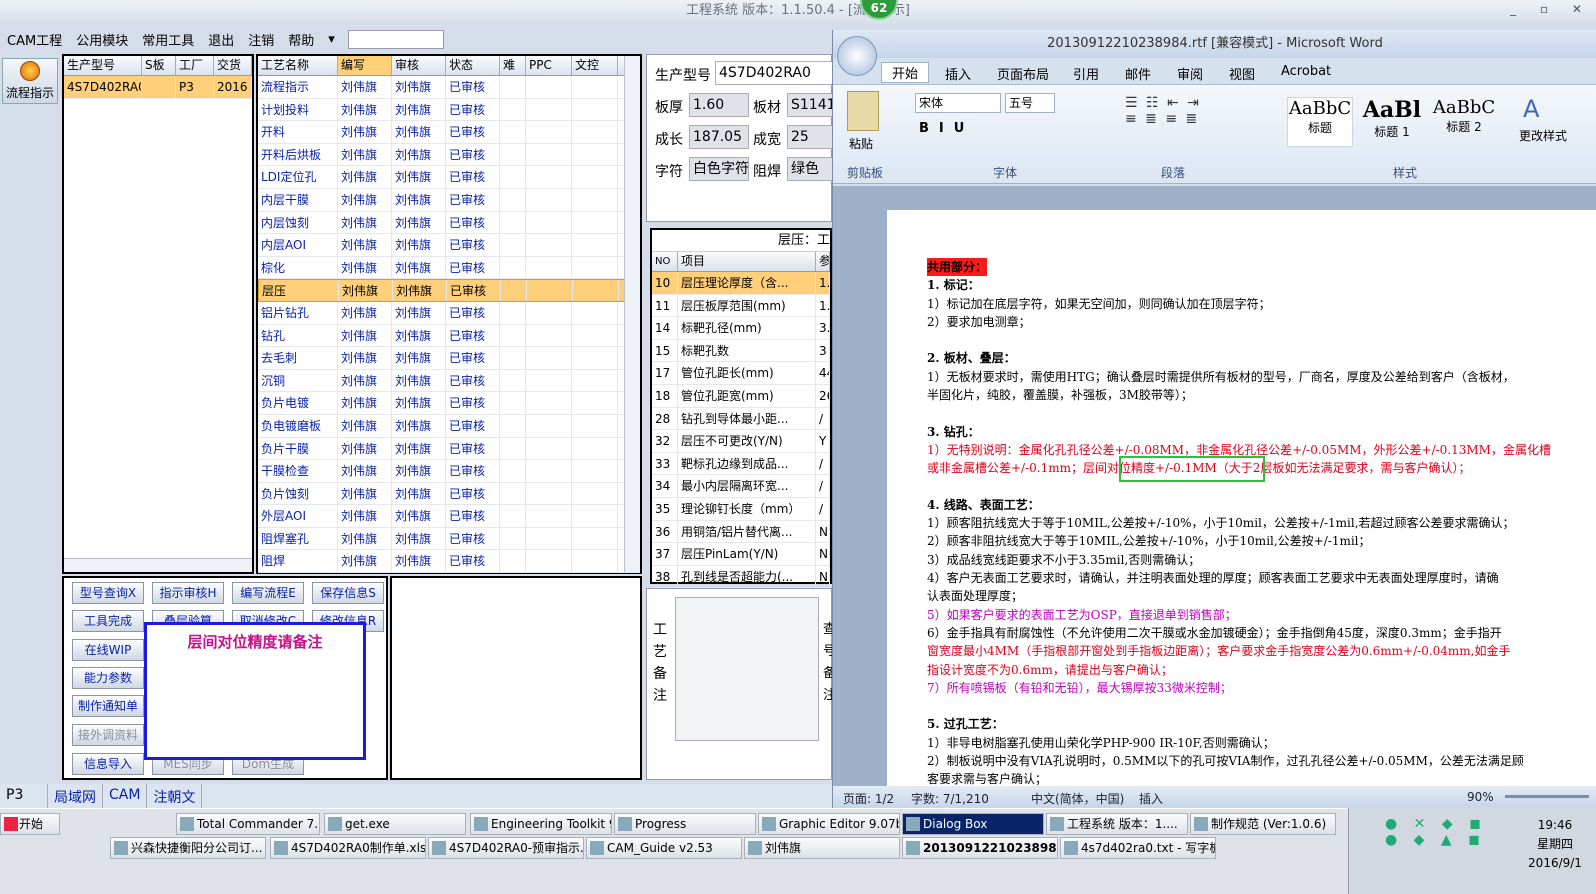 This screenshot has height=894, width=1596. I want to click on language-status: 中文(简体，中国), so click(1077, 798).